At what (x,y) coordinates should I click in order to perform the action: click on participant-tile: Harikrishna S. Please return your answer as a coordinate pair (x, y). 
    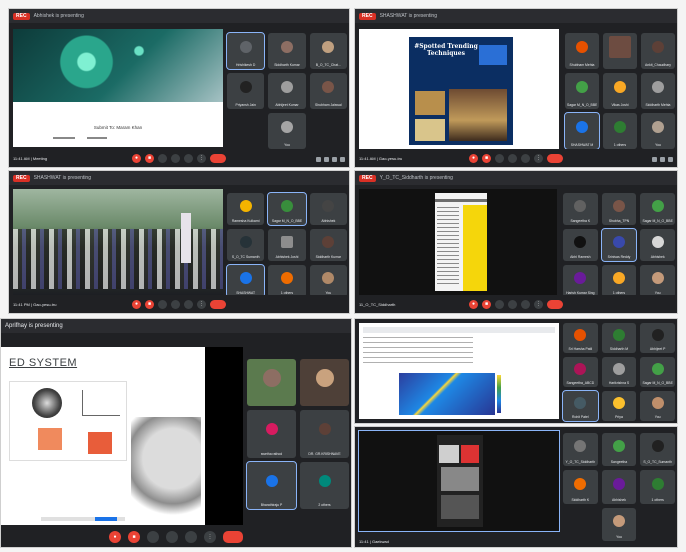
    Looking at the image, I should click on (619, 372).